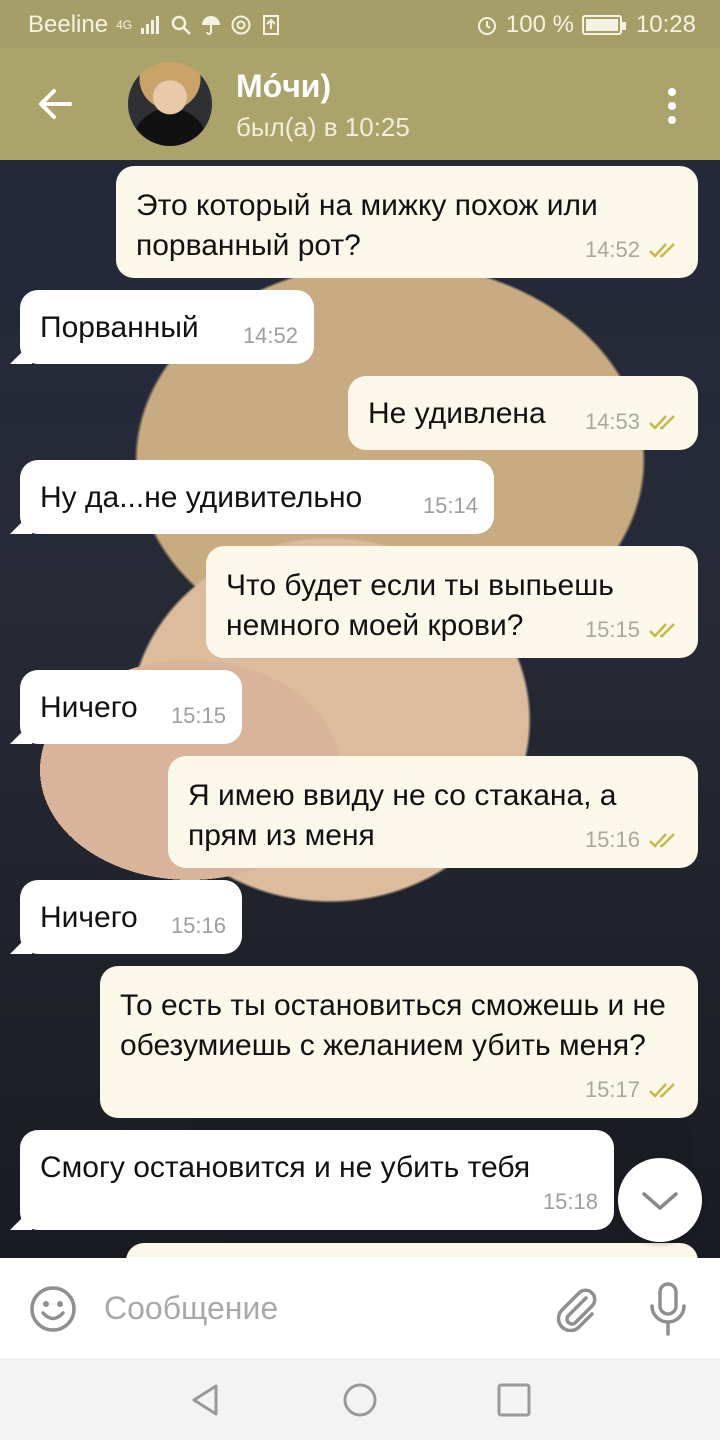  Describe the element at coordinates (360, 24) in the screenshot. I see `status-bar: Beeline 4G 100 % 10:28` at that location.